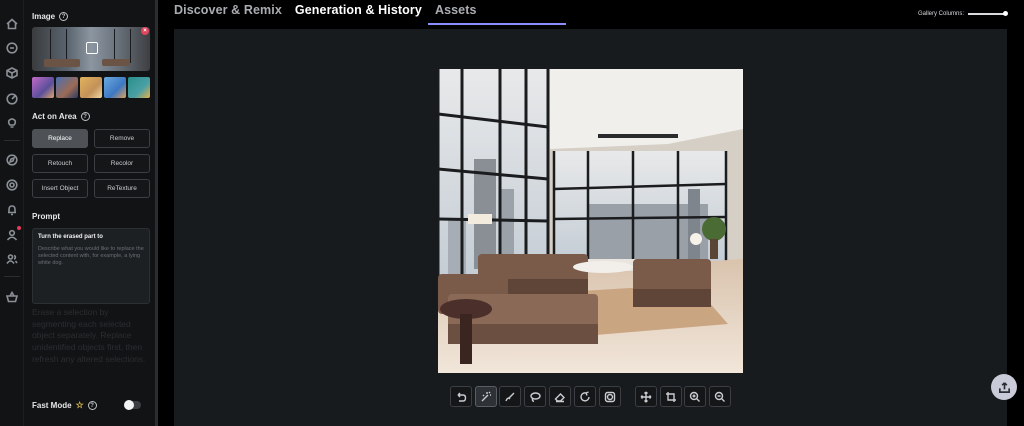 This screenshot has width=1024, height=426. What do you see at coordinates (122, 188) in the screenshot?
I see `retexture-button: ReTexture` at bounding box center [122, 188].